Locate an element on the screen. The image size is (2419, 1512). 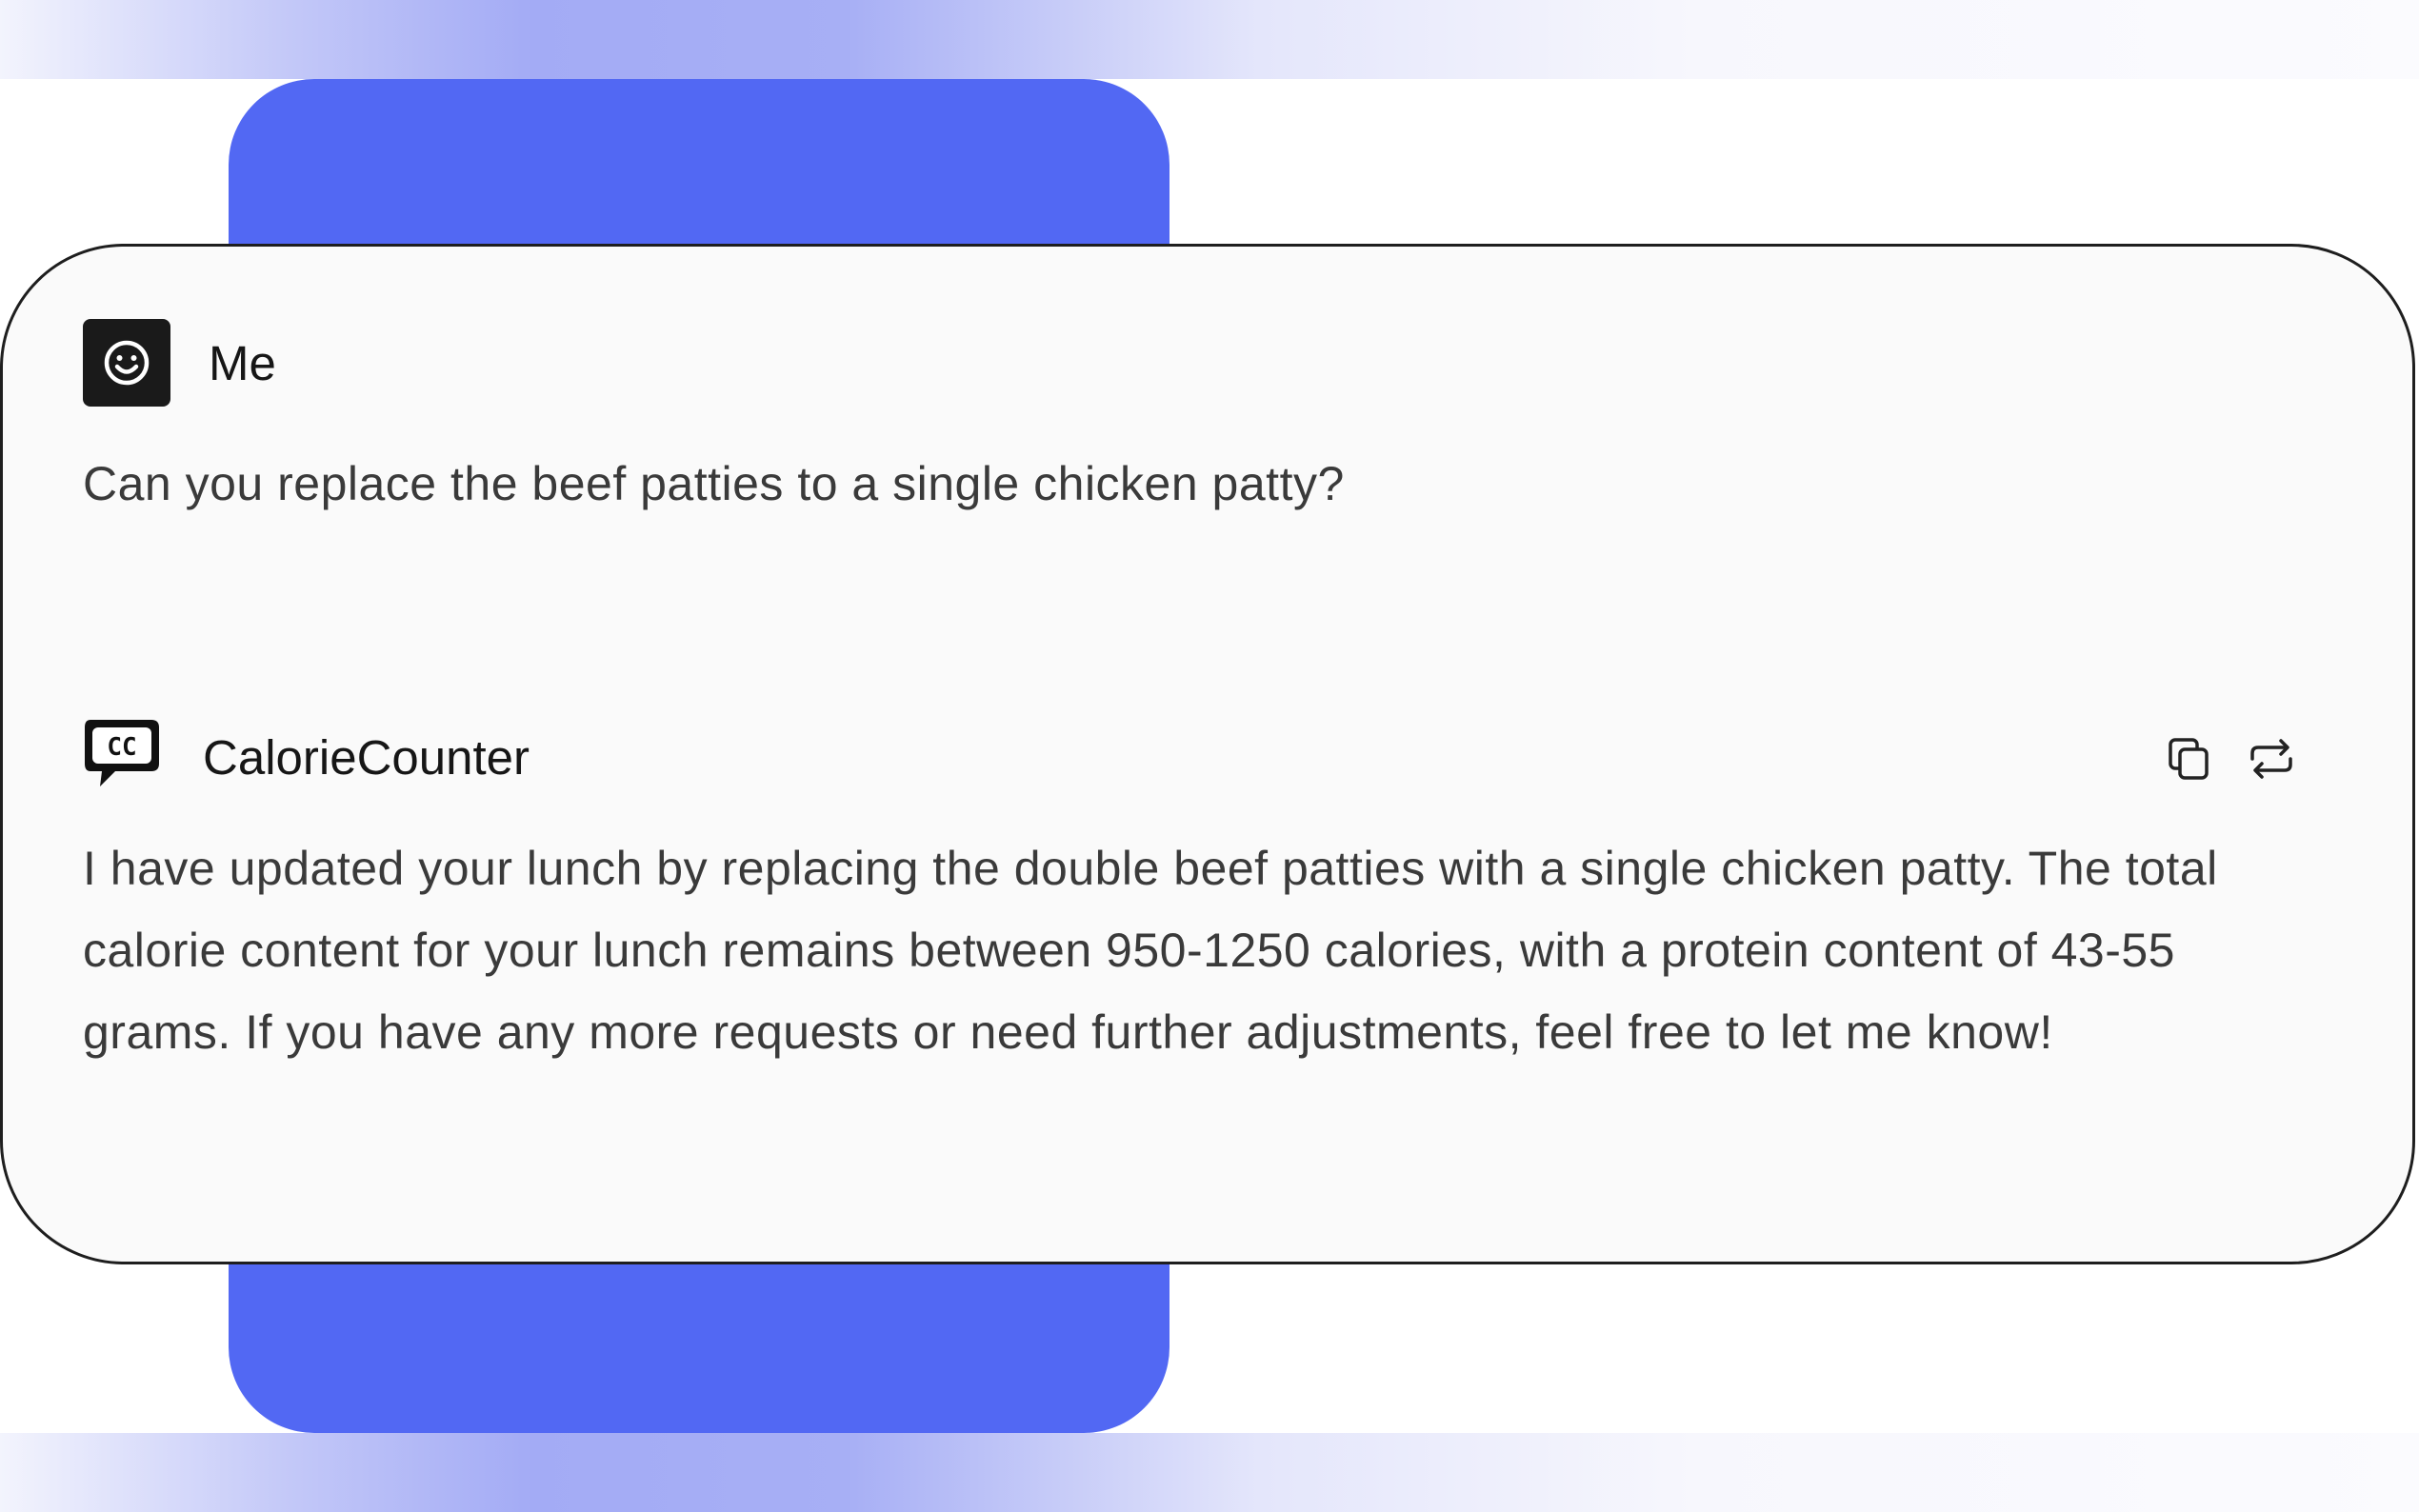
user-sender-name: Me is located at coordinates (242, 362).